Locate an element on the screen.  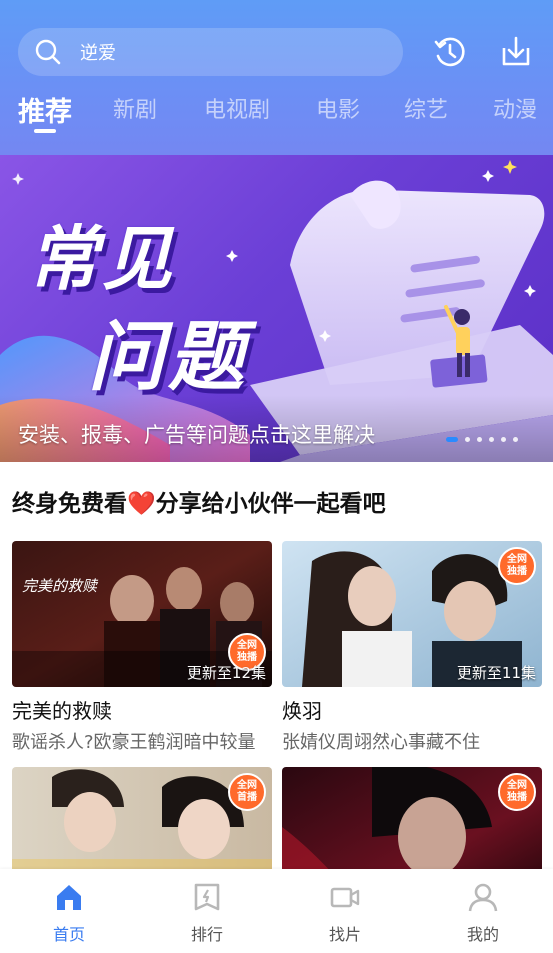
home-icon is located at coordinates (69, 897).